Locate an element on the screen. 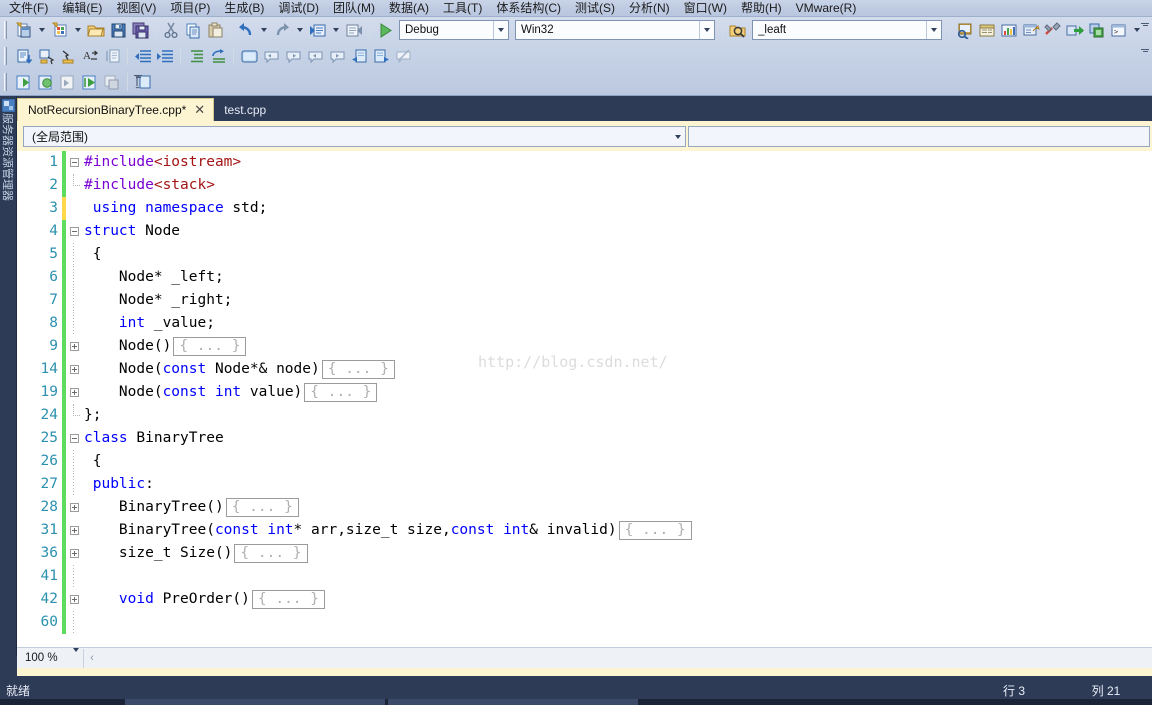 This screenshot has width=1152, height=705. insert-snippet-icon is located at coordinates (24, 56).